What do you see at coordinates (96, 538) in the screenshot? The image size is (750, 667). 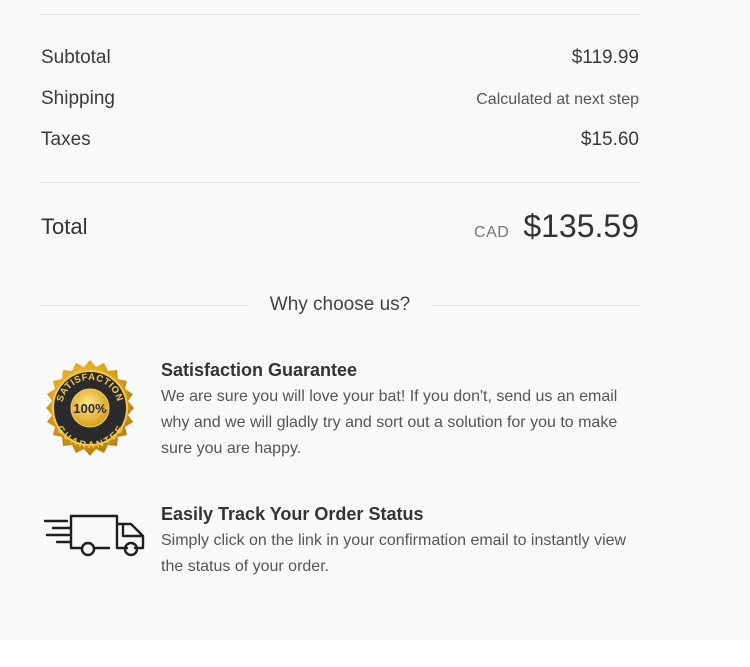 I see `delivery-truck-icon` at bounding box center [96, 538].